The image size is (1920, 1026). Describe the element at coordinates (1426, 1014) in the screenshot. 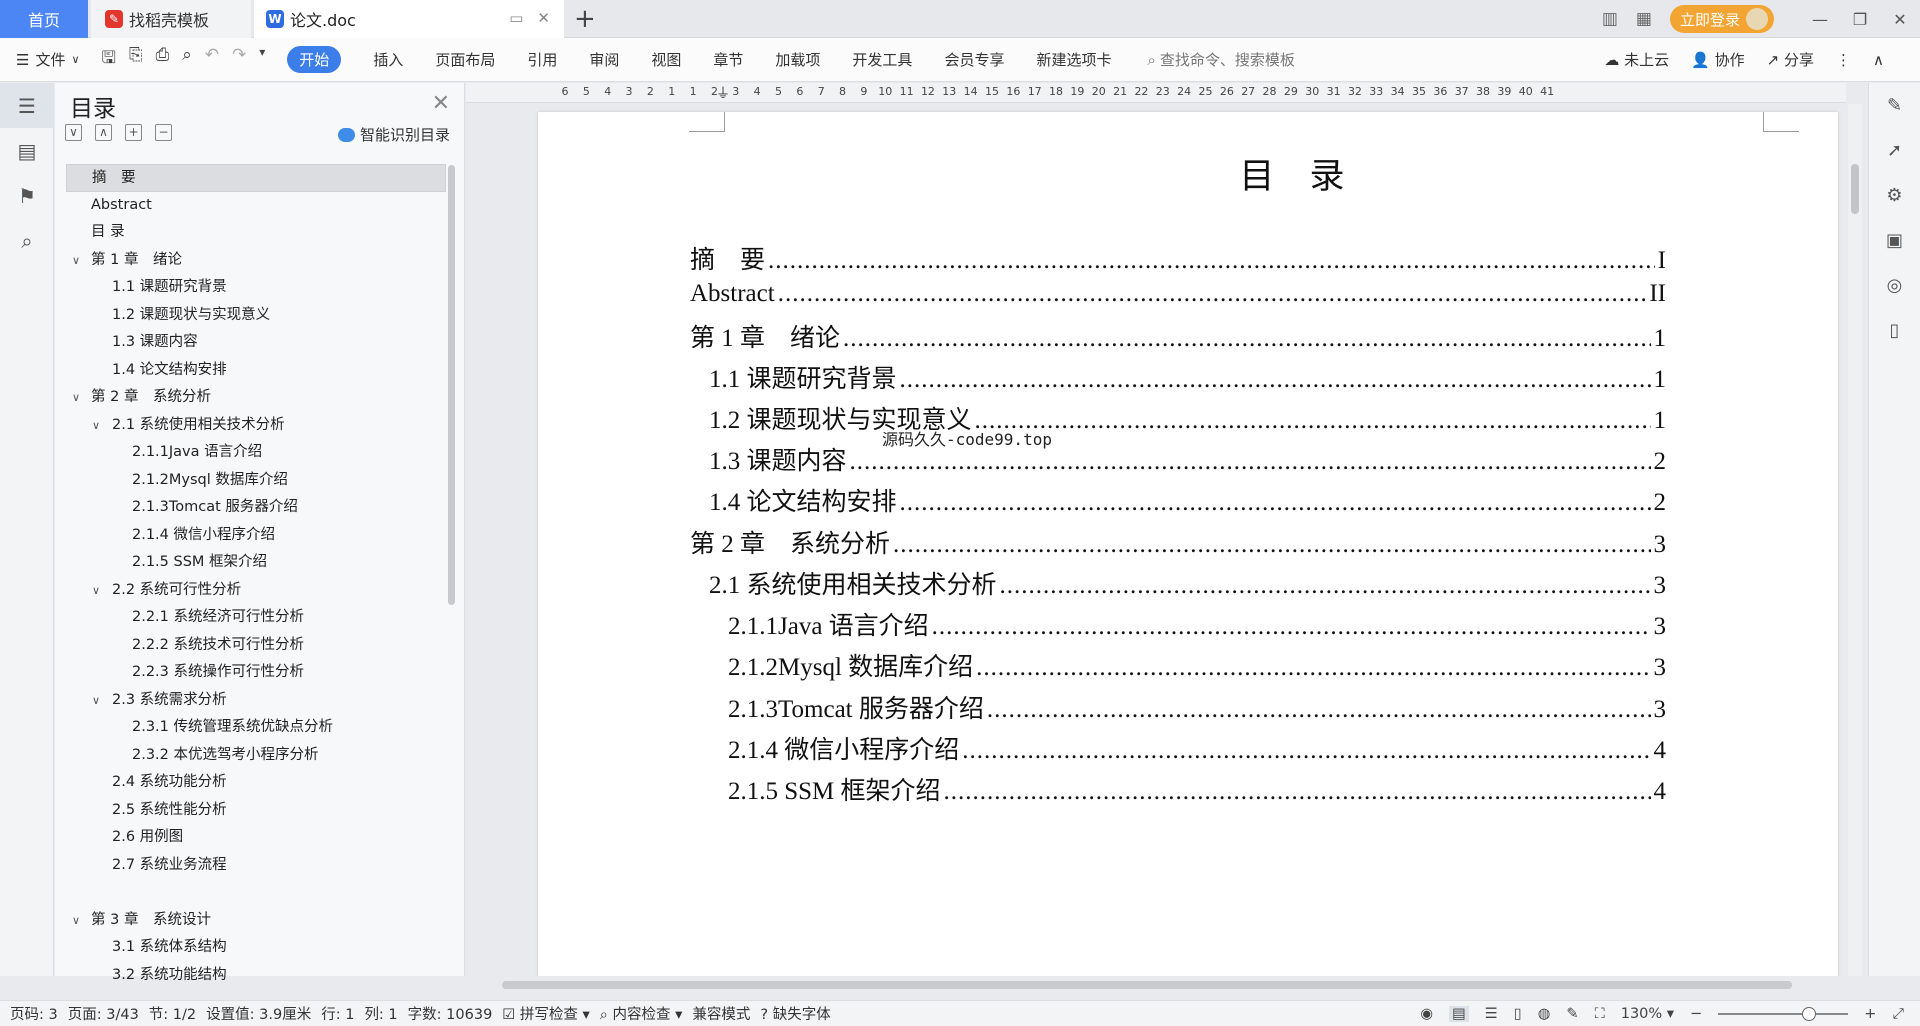

I see `eye-protect-icon: ◉` at that location.